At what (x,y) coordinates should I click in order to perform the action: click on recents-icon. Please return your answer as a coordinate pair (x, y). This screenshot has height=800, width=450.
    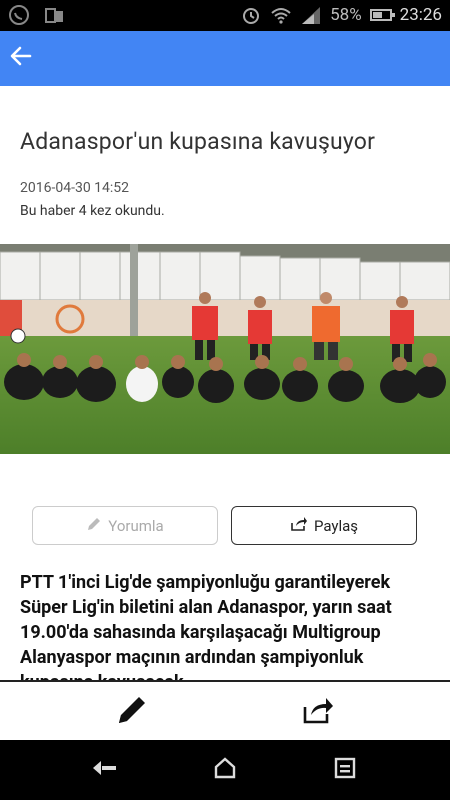
    Looking at the image, I should click on (345, 770).